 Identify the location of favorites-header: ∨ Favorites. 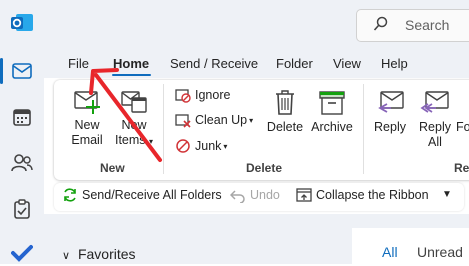
(99, 254).